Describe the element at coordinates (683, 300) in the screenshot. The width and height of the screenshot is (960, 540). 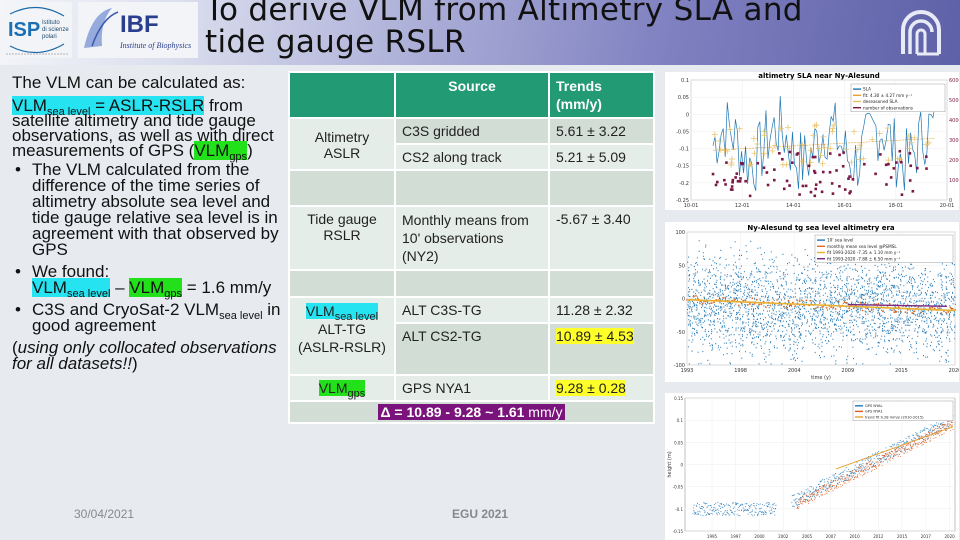
I see `y-tick-label: 0` at that location.